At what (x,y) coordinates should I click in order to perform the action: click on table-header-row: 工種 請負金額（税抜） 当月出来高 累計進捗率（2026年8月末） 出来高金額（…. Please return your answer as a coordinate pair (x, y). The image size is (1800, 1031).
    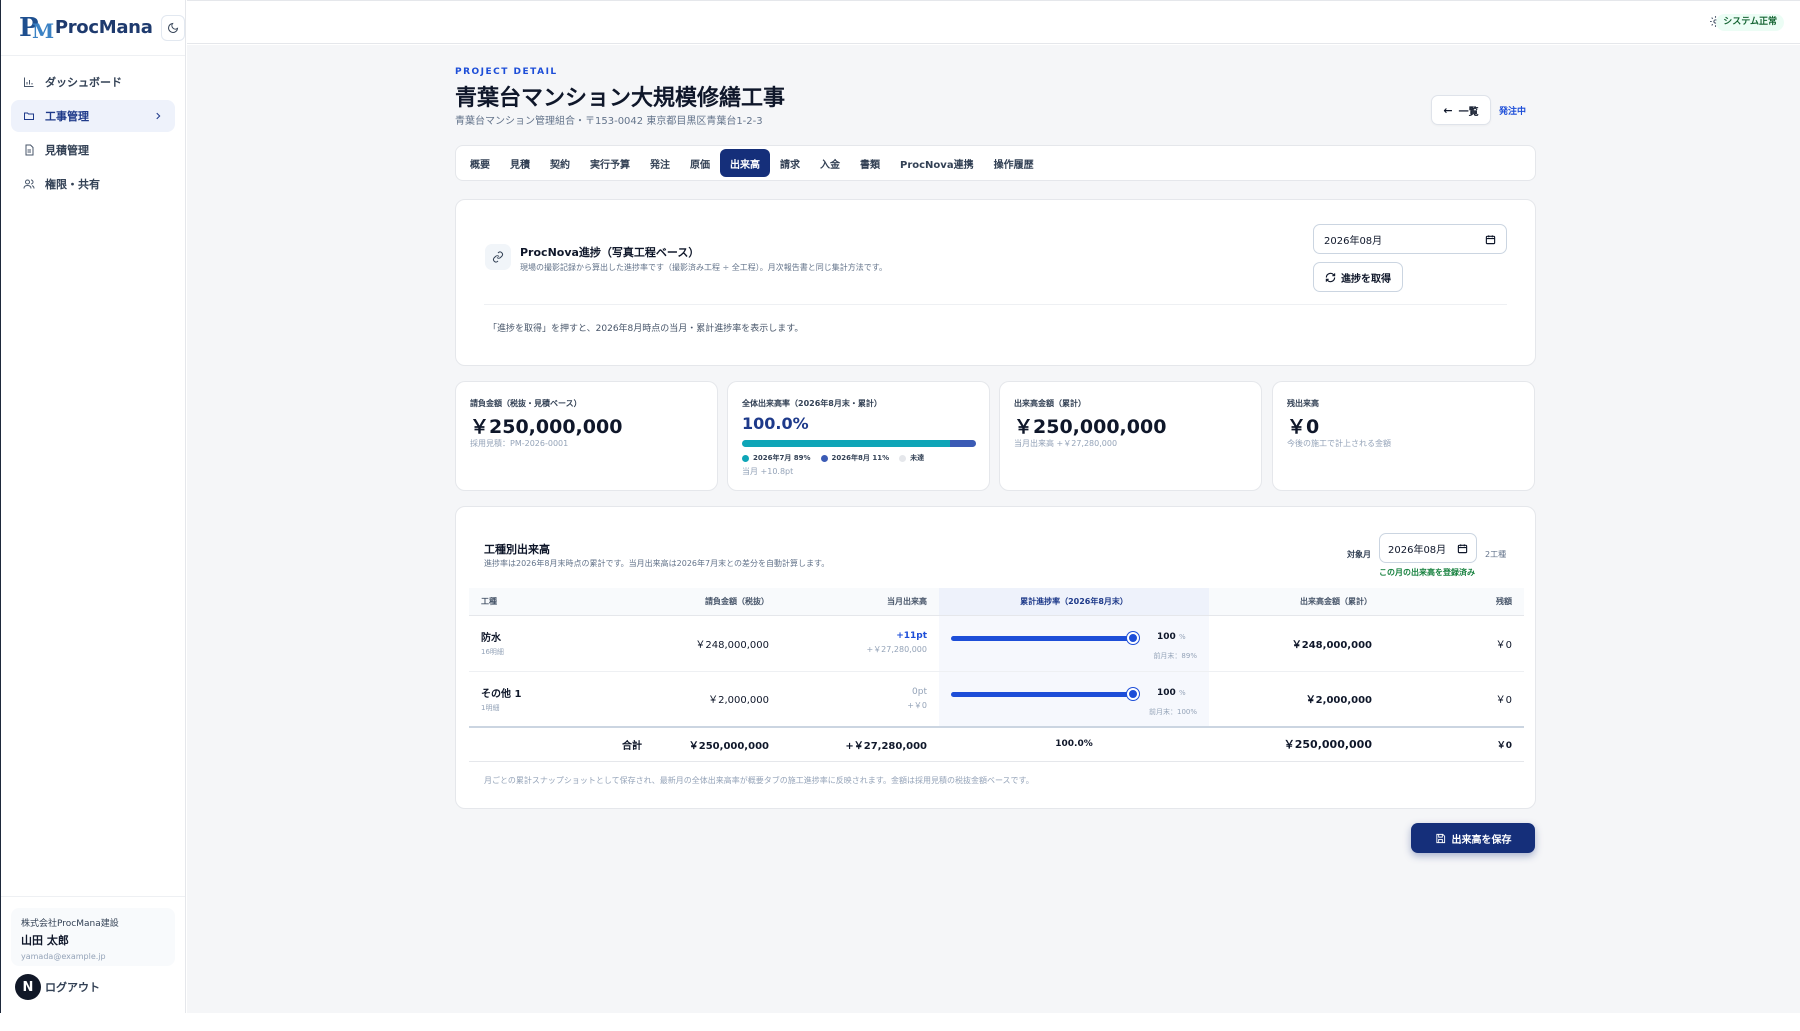
    Looking at the image, I should click on (996, 602).